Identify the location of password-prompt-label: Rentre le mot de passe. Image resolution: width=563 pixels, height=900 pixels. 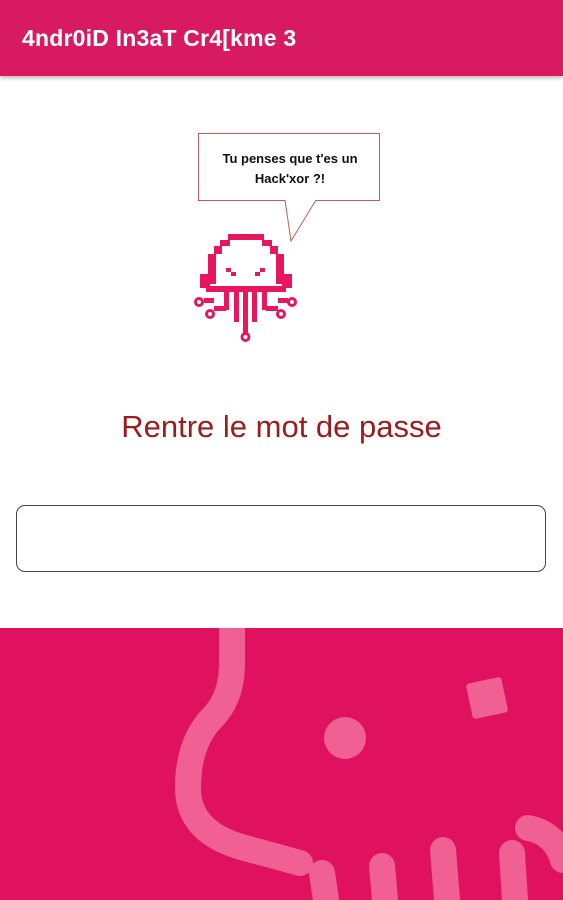
(281, 426).